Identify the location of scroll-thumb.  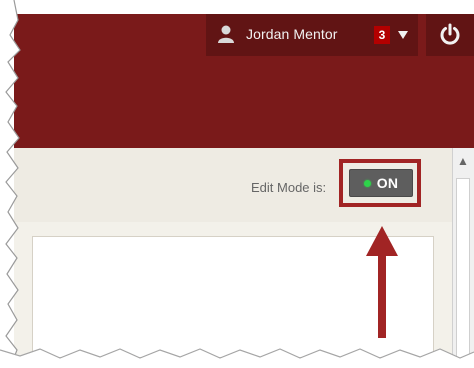
(463, 273).